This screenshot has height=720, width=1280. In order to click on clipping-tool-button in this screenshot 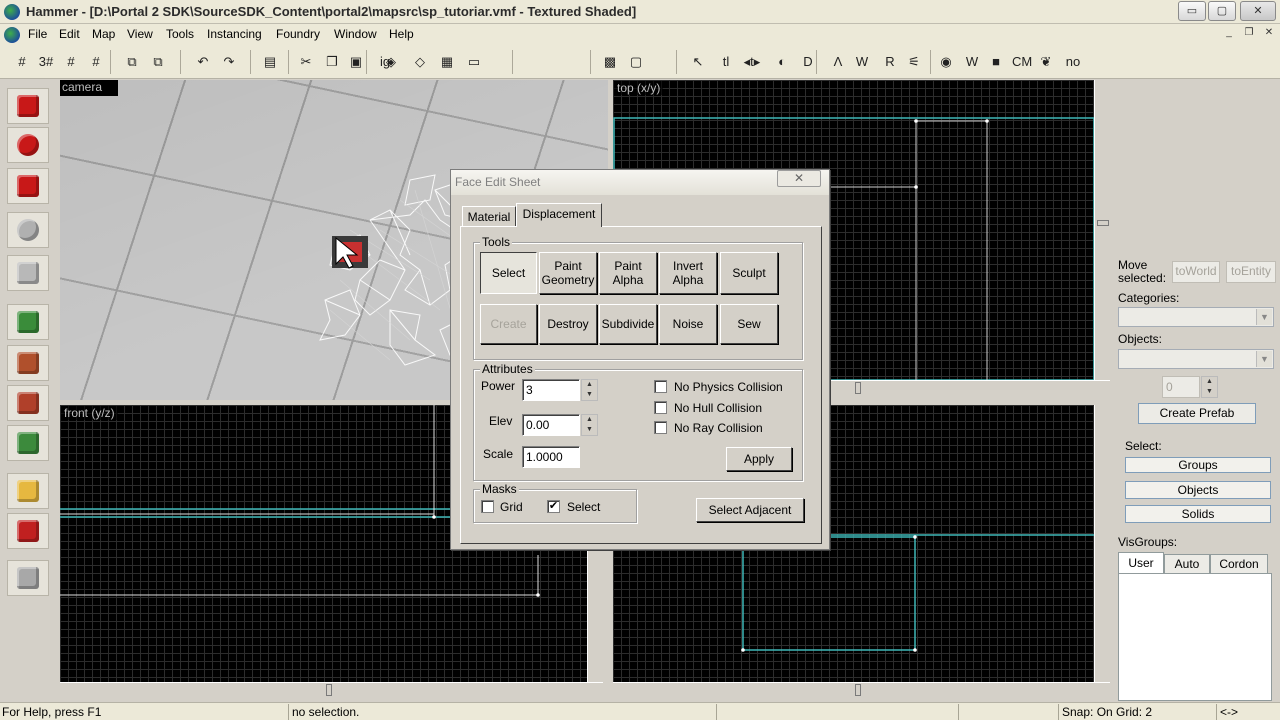, I will do `click(28, 491)`.